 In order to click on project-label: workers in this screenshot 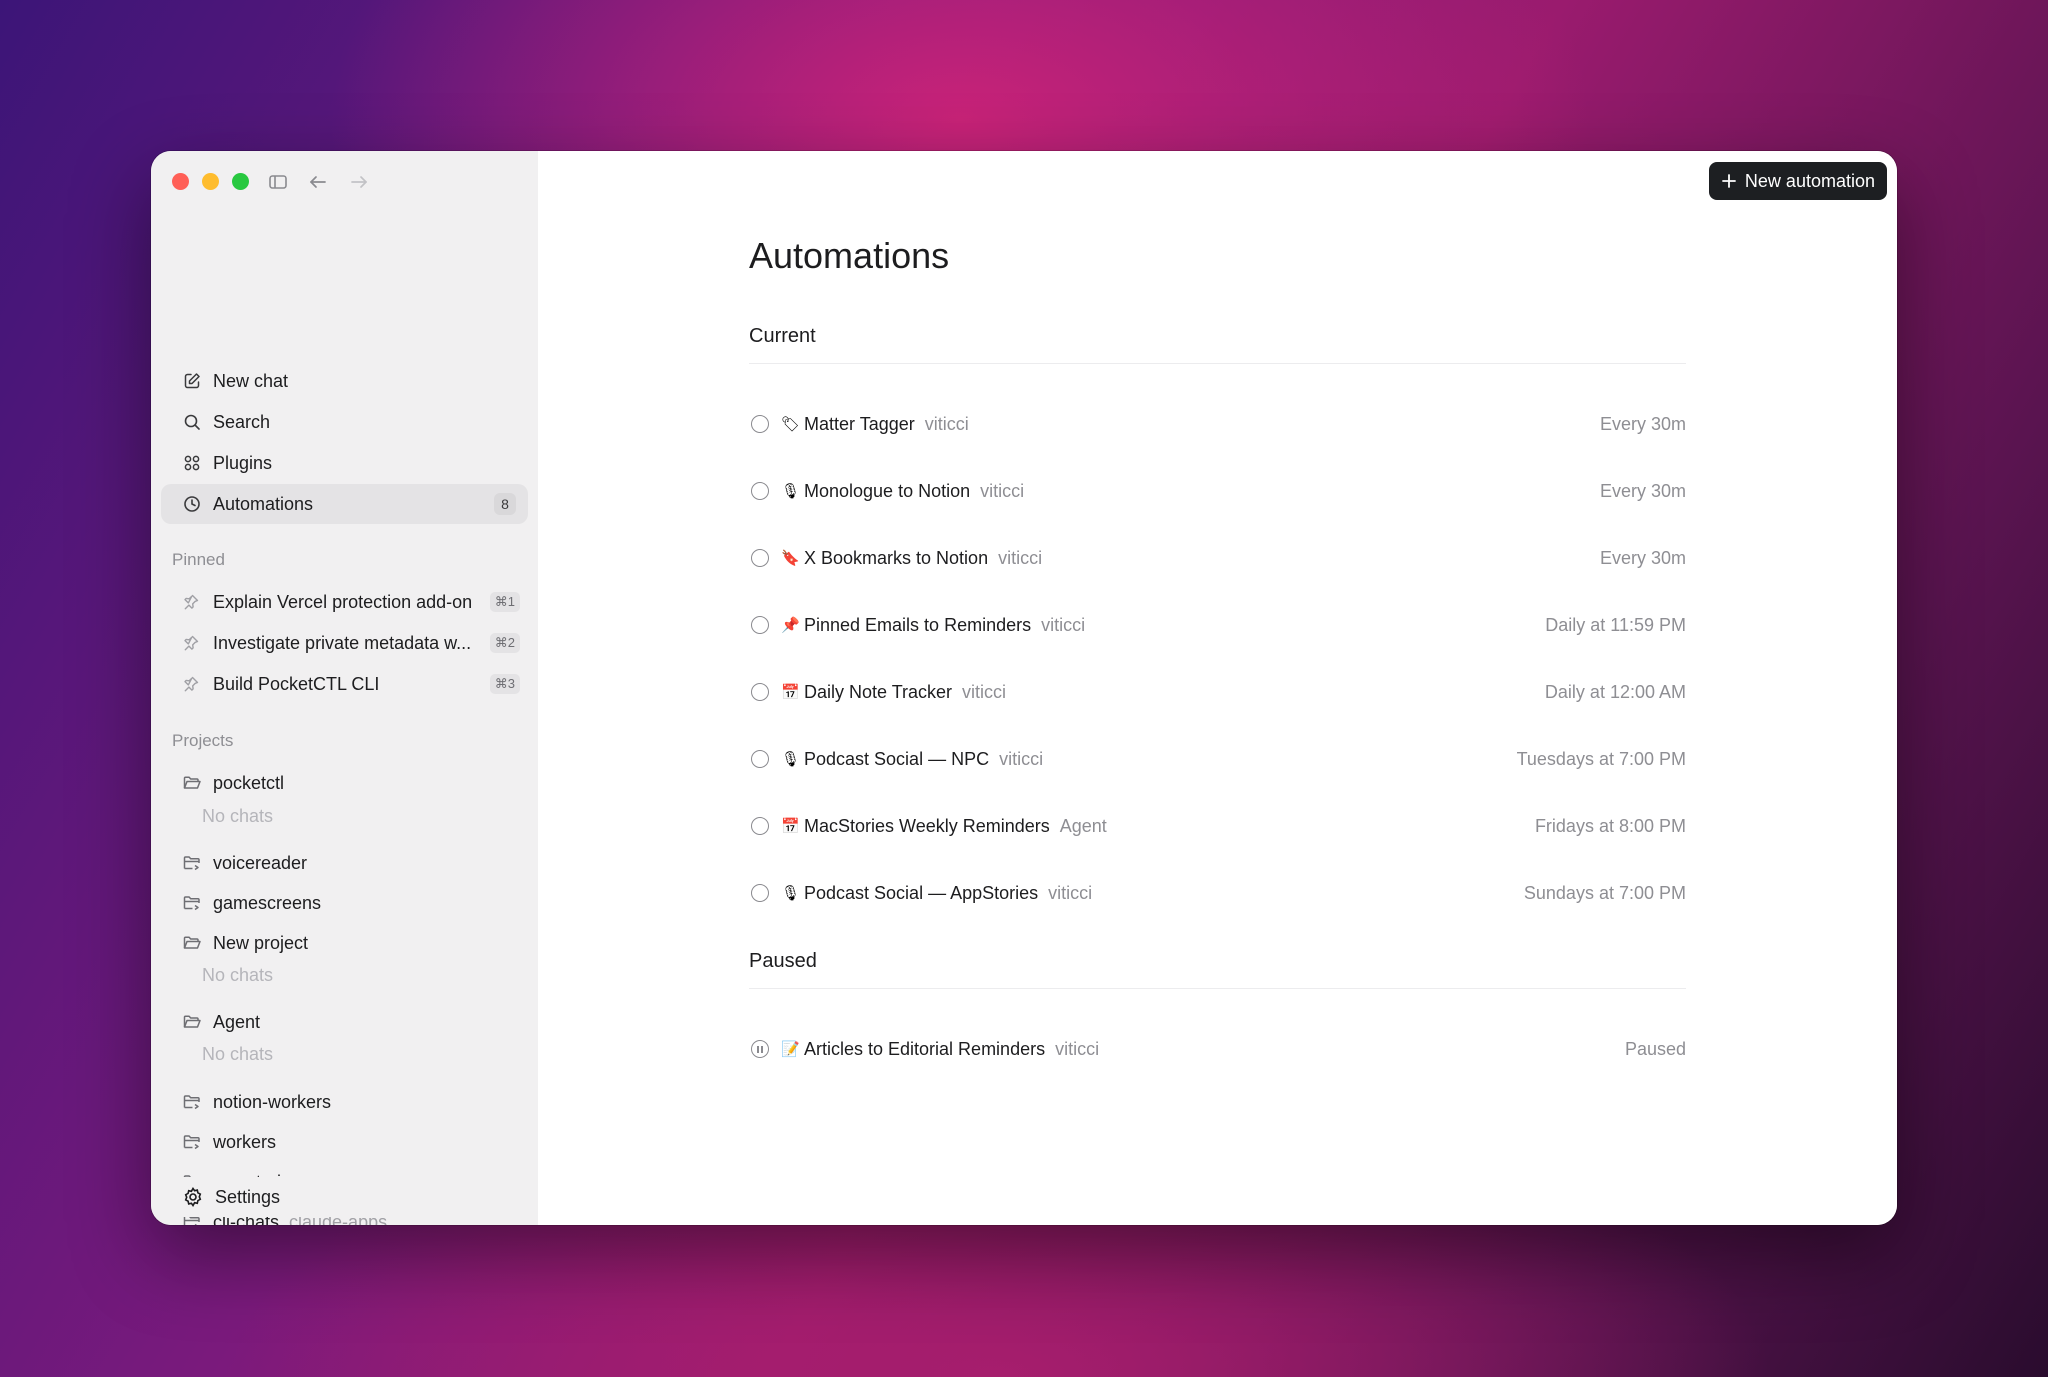, I will do `click(245, 1141)`.